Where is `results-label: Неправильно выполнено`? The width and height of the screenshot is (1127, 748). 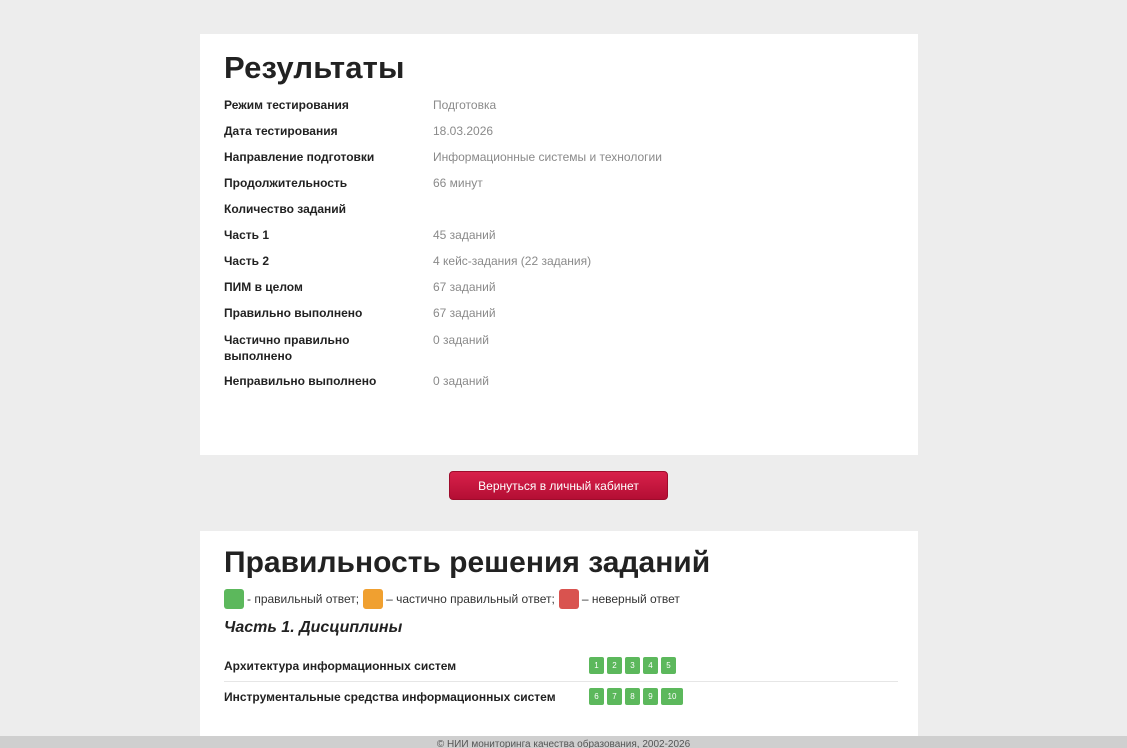 results-label: Неправильно выполнено is located at coordinates (300, 381).